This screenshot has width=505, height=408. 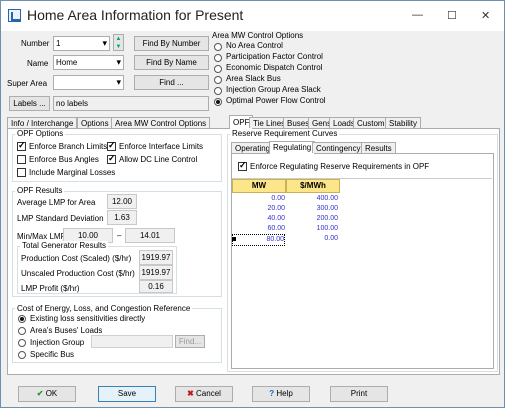 I want to click on scaled-cost-value: 1919.97, so click(x=156, y=257).